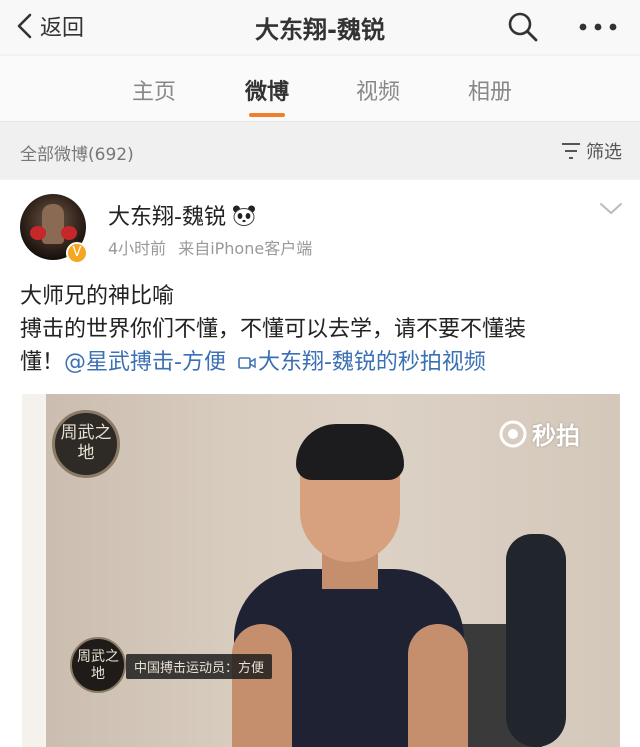 This screenshot has width=640, height=747. What do you see at coordinates (611, 209) in the screenshot?
I see `chevron-down-icon` at bounding box center [611, 209].